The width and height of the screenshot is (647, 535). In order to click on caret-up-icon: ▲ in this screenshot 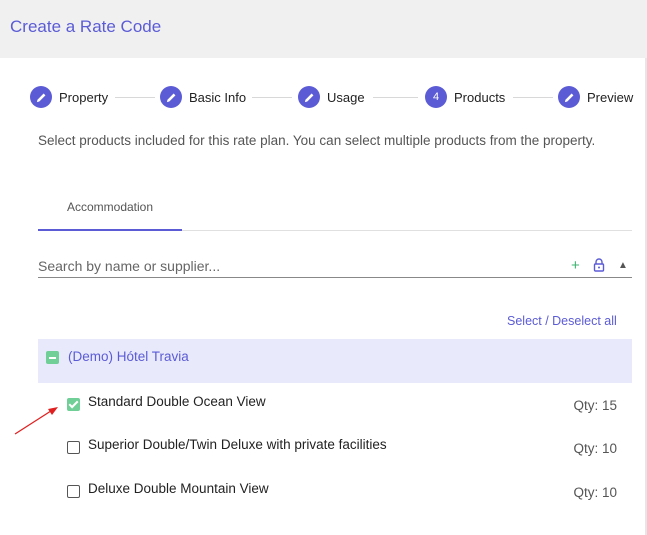, I will do `click(623, 266)`.